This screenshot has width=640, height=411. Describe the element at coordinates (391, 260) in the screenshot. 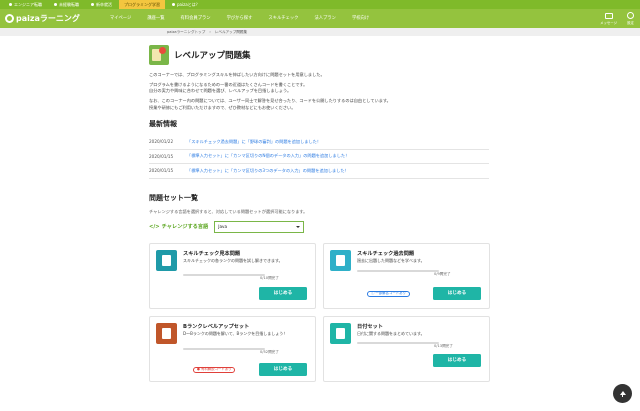

I see `card-description: 過去に出題した問題などを学べます。` at that location.